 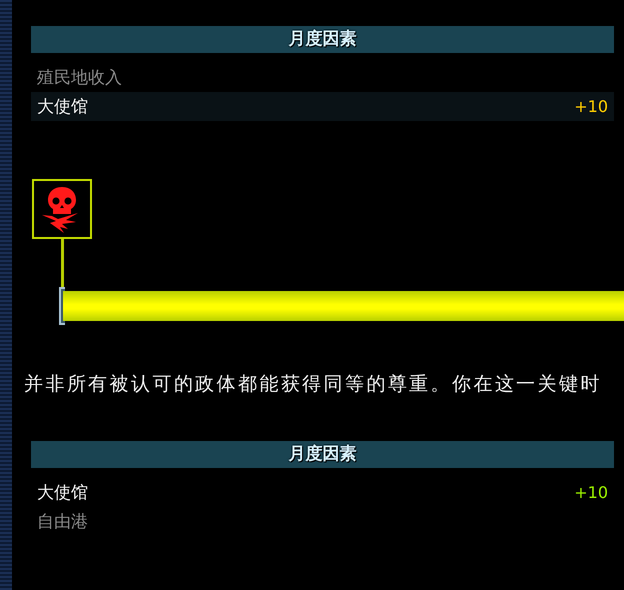 I want to click on description-text: 并非所有被认可的政体都能获得同等的尊重。你在这一关键时, so click(x=313, y=384).